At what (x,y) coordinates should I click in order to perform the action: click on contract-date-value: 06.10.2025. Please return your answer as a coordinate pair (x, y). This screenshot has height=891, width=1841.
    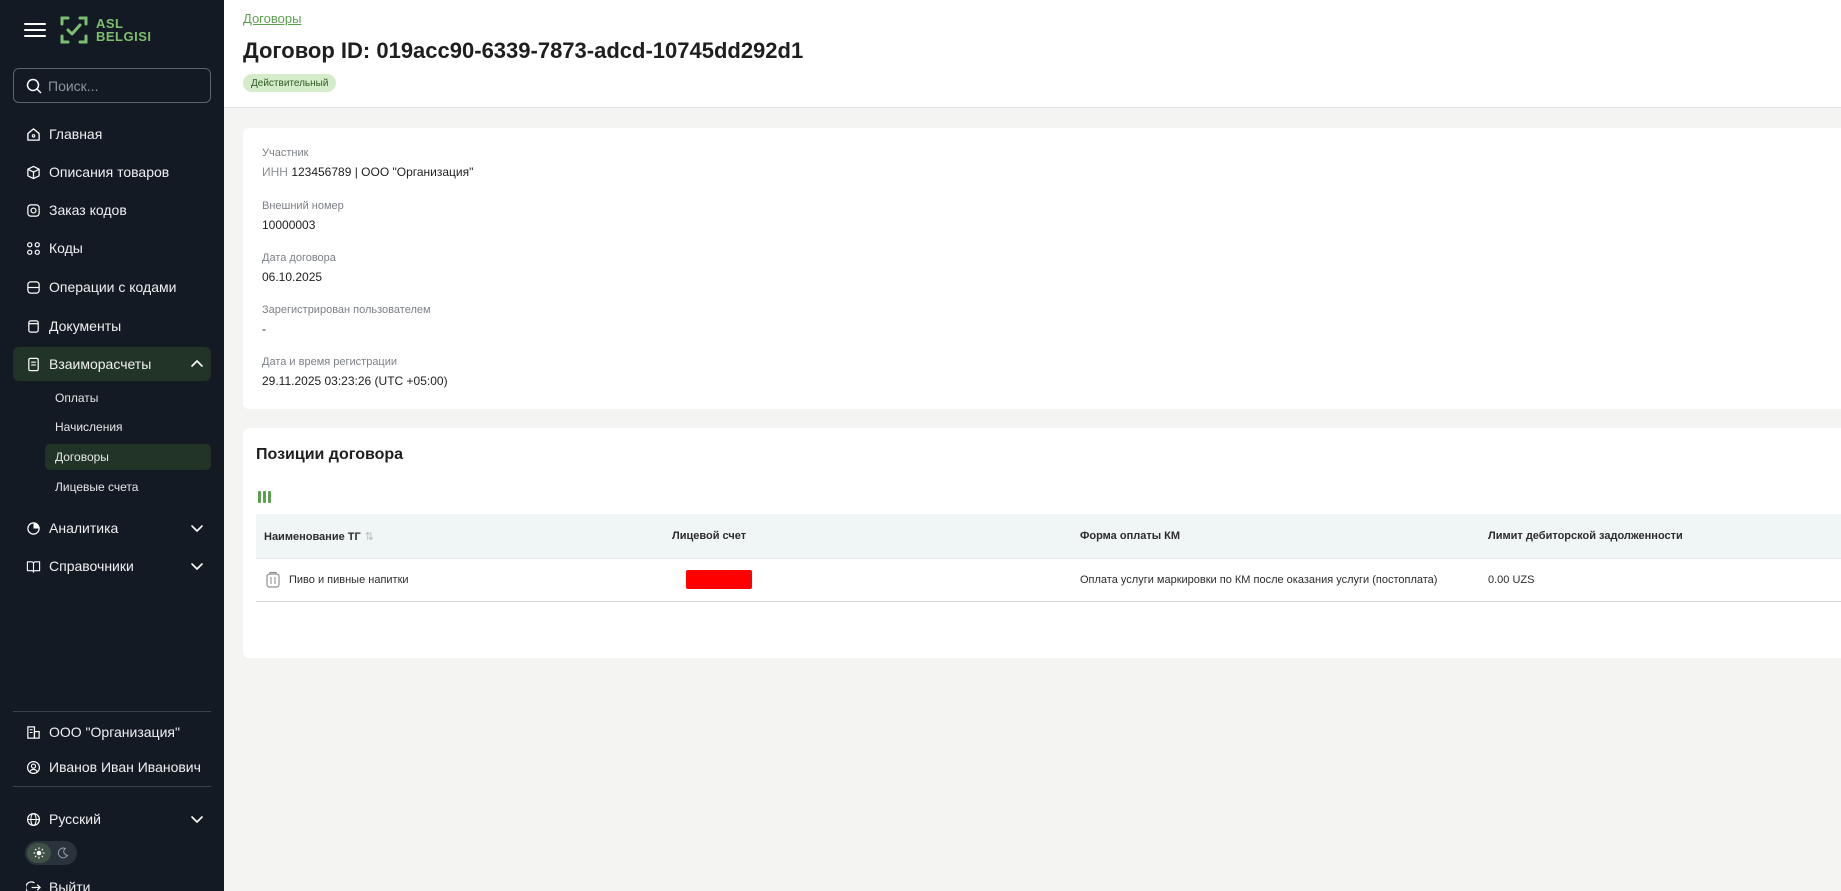
    Looking at the image, I should click on (292, 277).